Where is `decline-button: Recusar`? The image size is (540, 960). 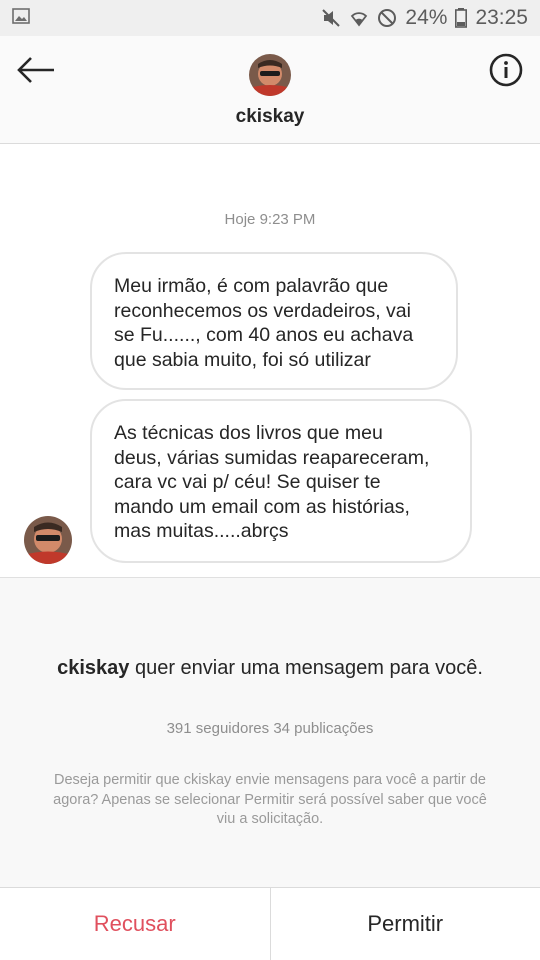
decline-button: Recusar is located at coordinates (135, 924).